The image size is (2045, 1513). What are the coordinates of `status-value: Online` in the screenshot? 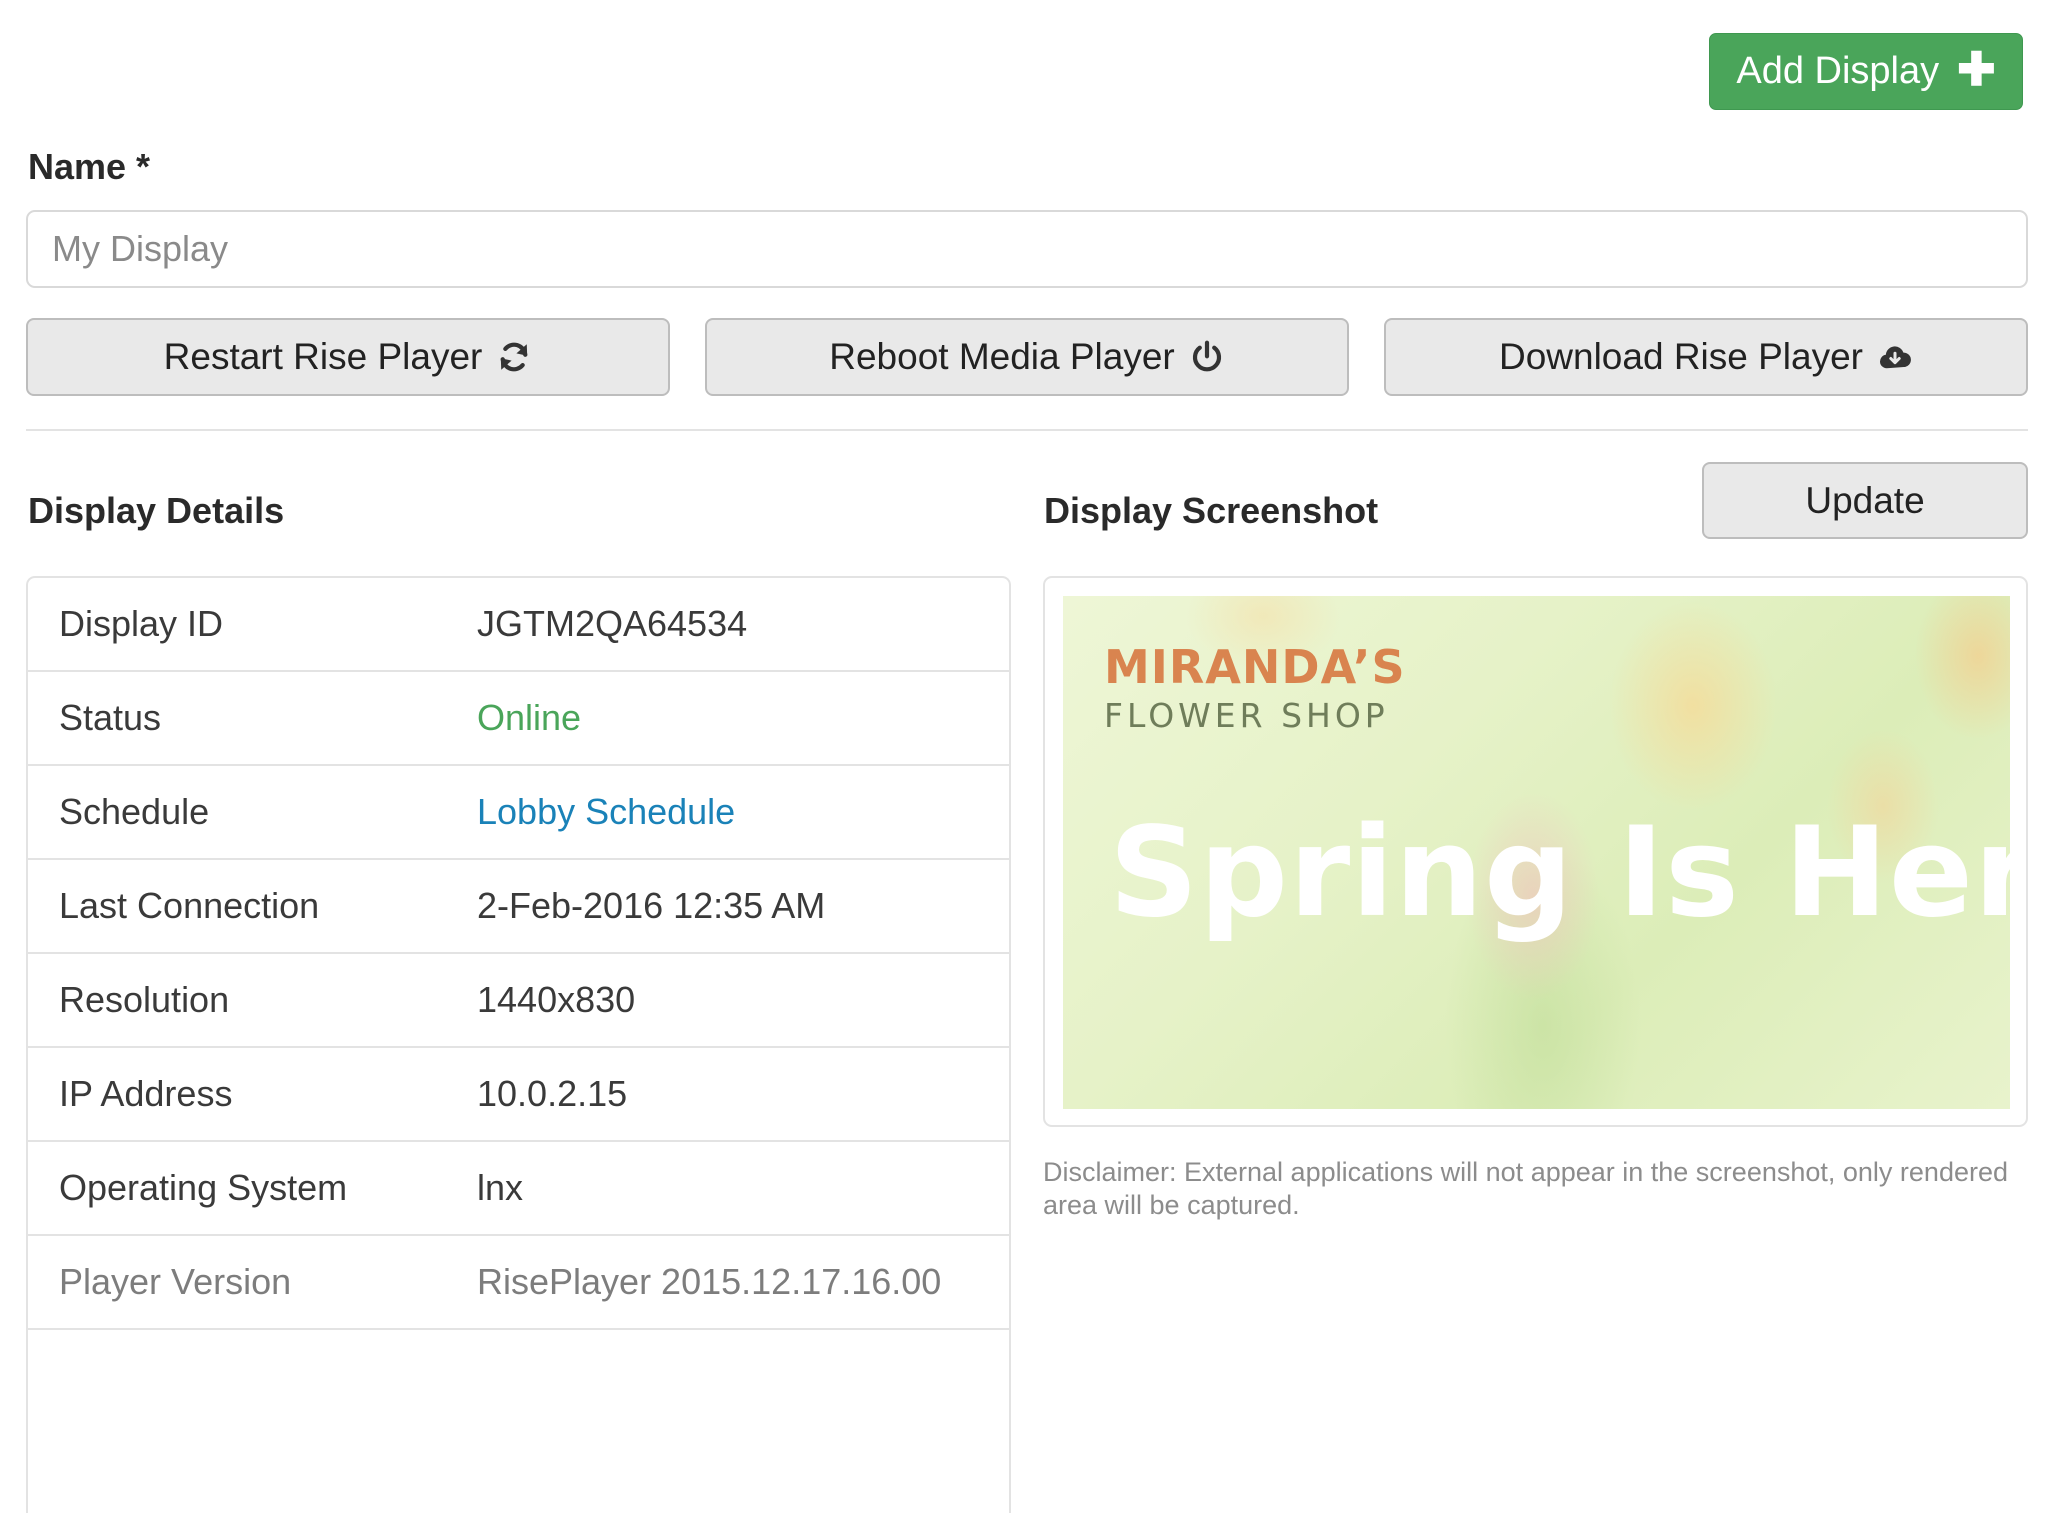 It's located at (529, 717).